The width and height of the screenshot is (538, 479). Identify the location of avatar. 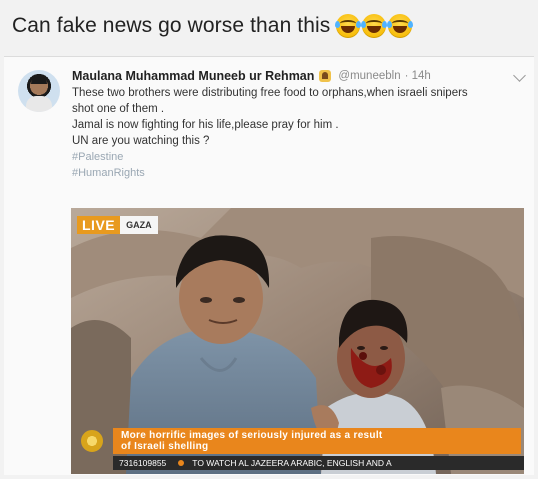
(39, 91).